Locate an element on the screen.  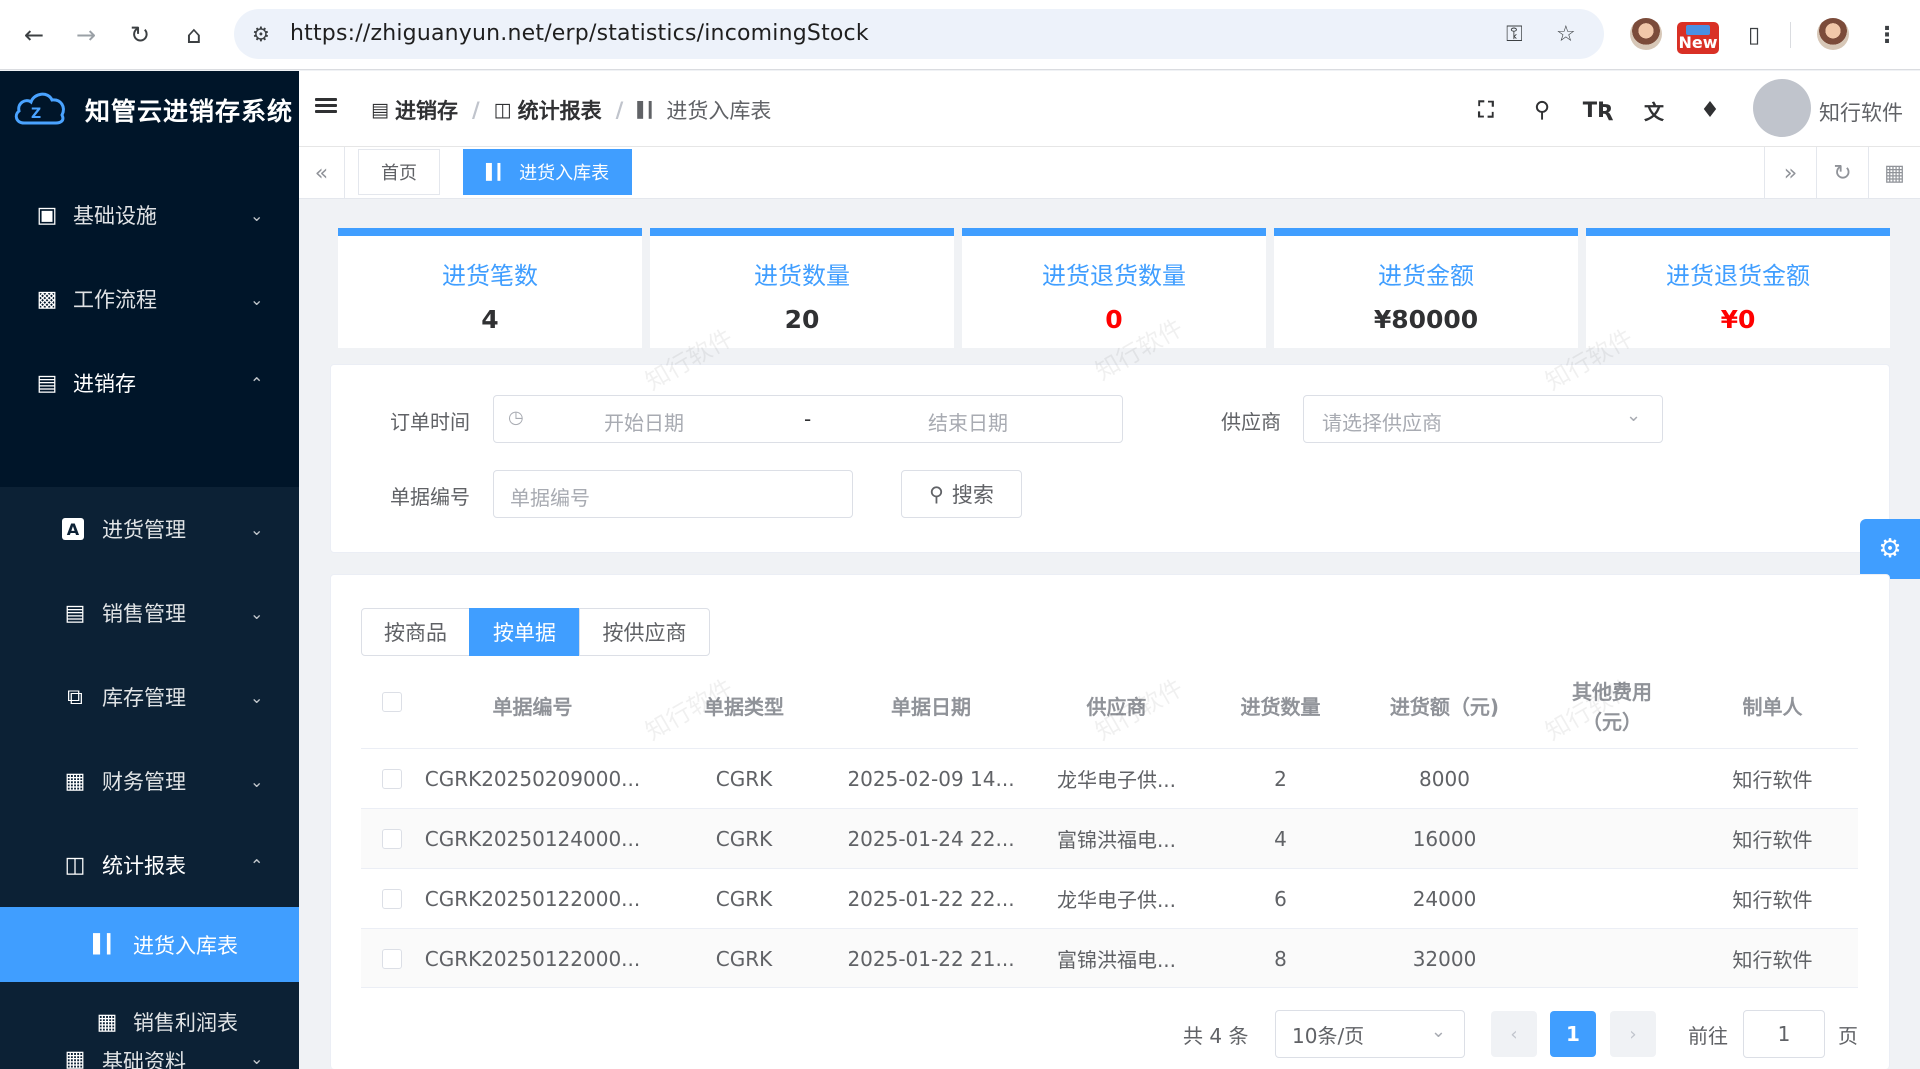
column-header: 其他费用（元） is located at coordinates (1612, 707).